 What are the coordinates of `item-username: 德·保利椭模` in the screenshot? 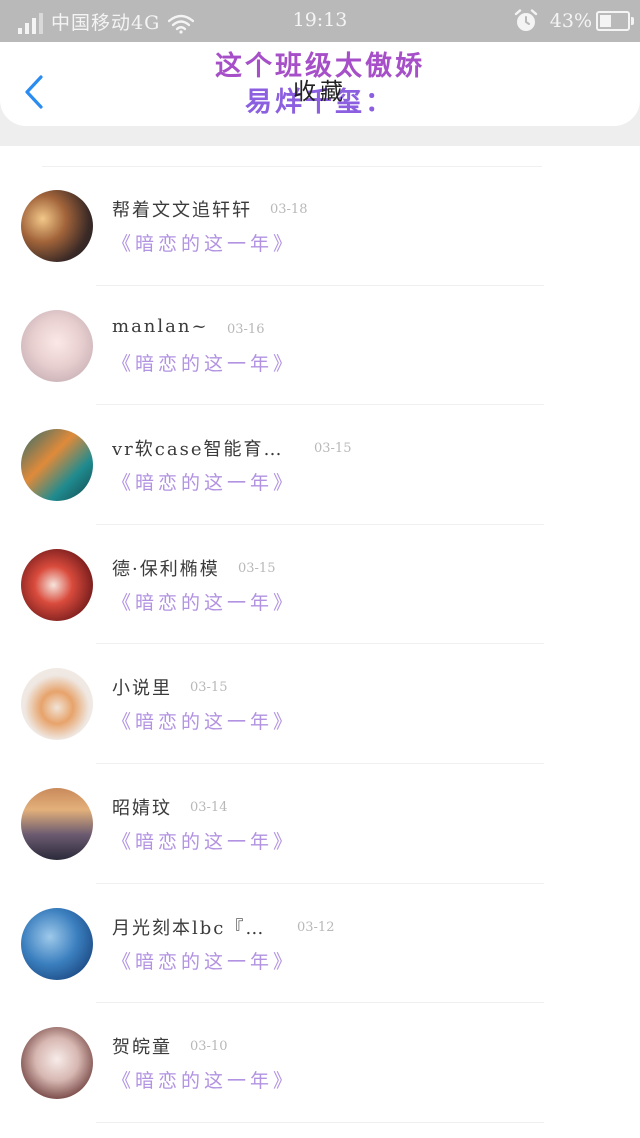 It's located at (166, 569).